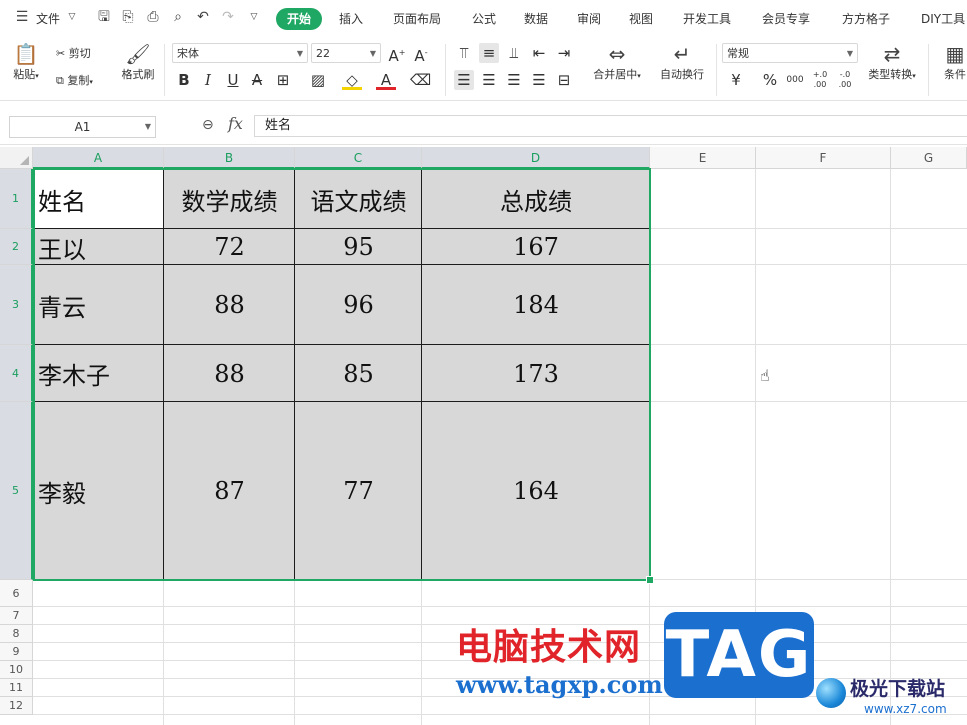  I want to click on tab-formulas: 公式, so click(484, 18).